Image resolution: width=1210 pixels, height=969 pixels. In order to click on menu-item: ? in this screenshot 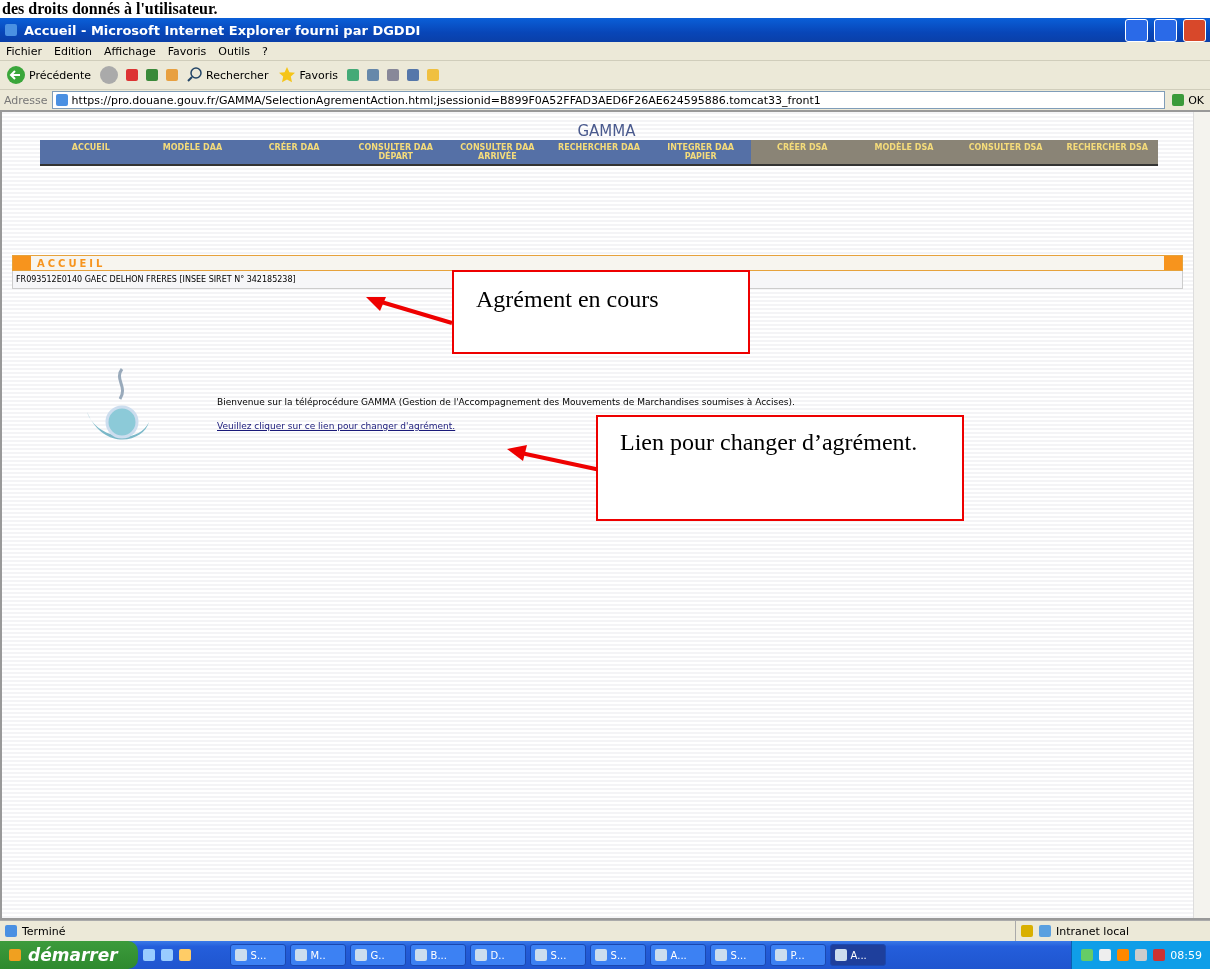, I will do `click(265, 51)`.